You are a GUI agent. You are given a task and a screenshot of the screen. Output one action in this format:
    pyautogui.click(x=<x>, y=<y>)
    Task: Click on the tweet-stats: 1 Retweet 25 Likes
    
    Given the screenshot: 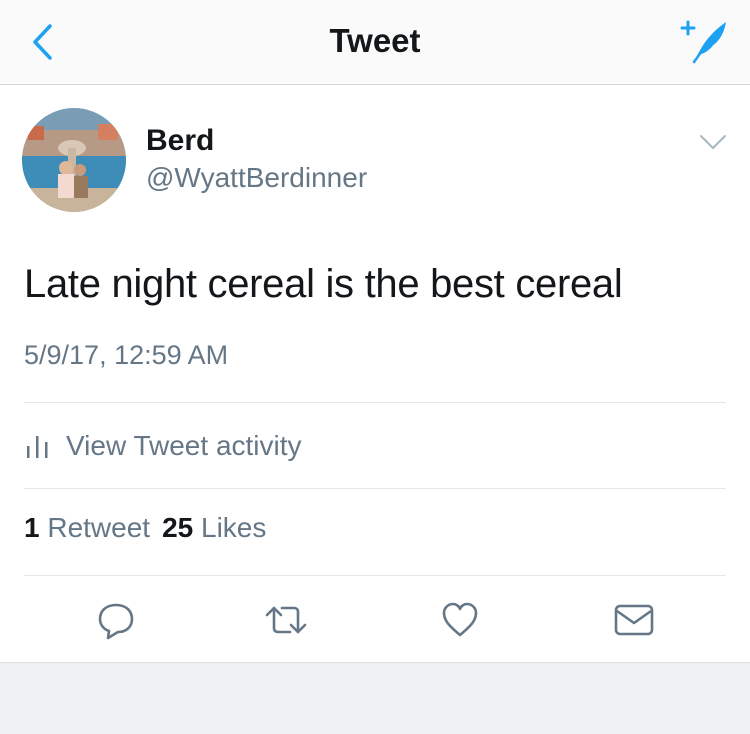 What is the action you would take?
    pyautogui.click(x=145, y=528)
    